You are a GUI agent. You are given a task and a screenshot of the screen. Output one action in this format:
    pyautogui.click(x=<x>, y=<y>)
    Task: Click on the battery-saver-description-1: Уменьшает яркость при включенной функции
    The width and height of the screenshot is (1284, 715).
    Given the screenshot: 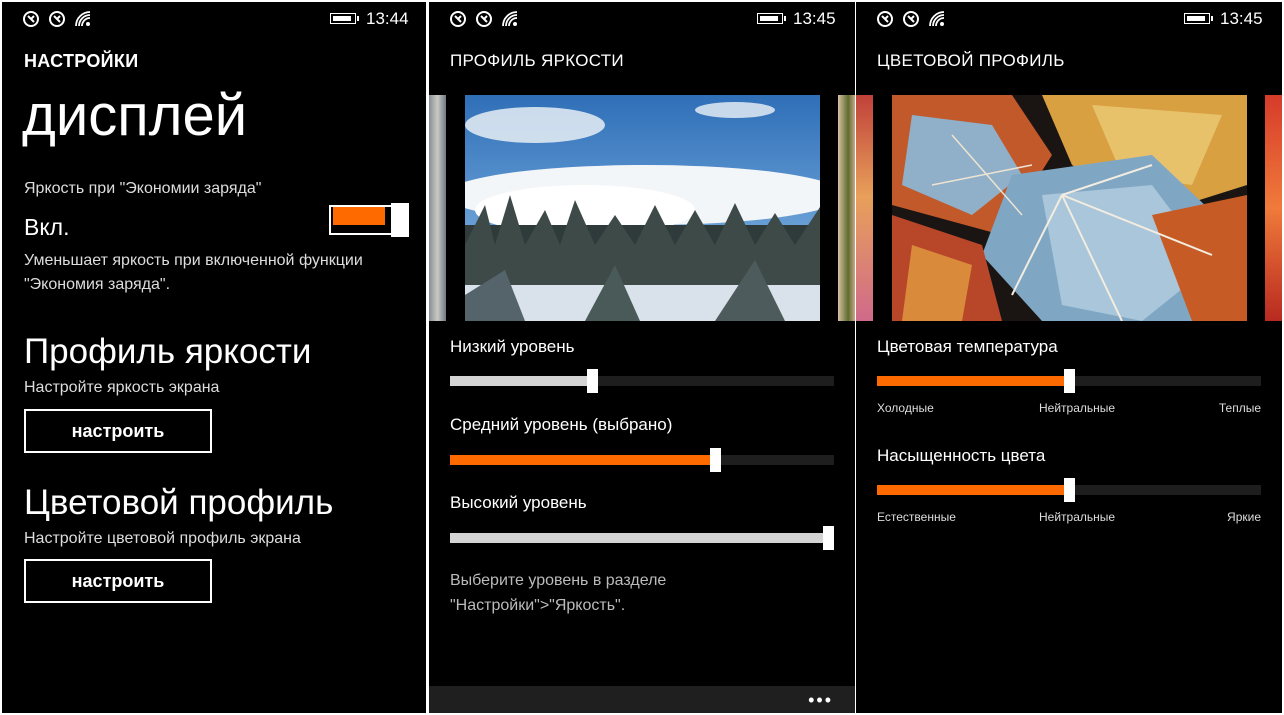 What is the action you would take?
    pyautogui.click(x=193, y=260)
    